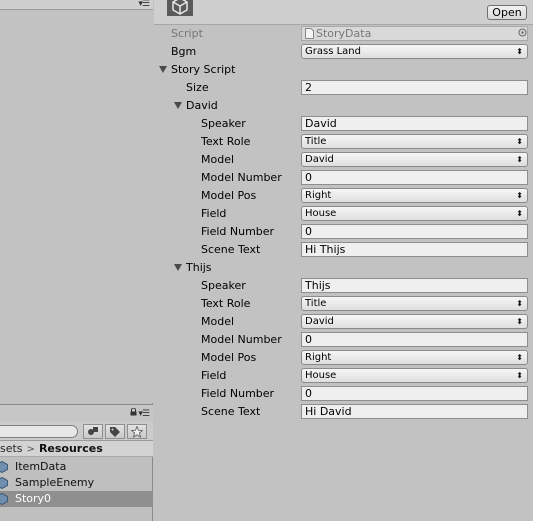 The width and height of the screenshot is (533, 521). I want to click on element-foldout-thijs: Thijs, so click(343, 268).